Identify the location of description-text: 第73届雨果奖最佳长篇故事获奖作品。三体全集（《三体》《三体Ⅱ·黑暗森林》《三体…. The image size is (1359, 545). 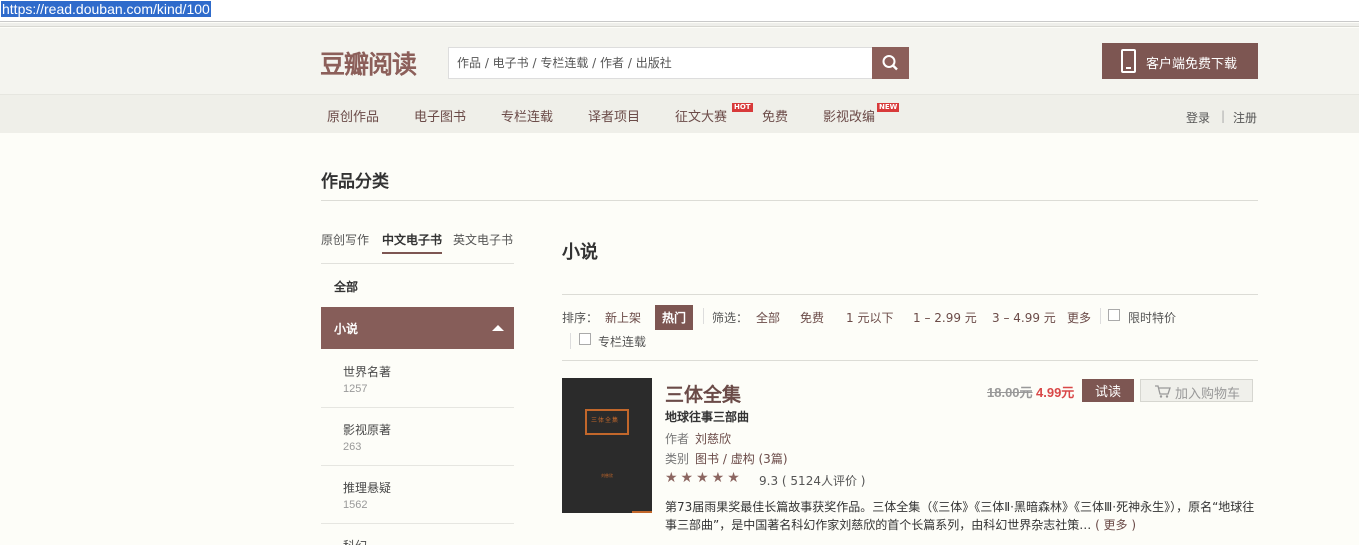
(960, 516).